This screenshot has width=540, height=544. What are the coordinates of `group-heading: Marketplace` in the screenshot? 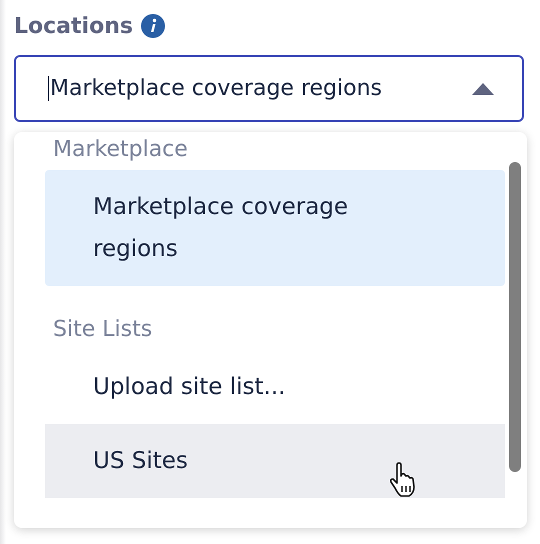 It's located at (120, 150).